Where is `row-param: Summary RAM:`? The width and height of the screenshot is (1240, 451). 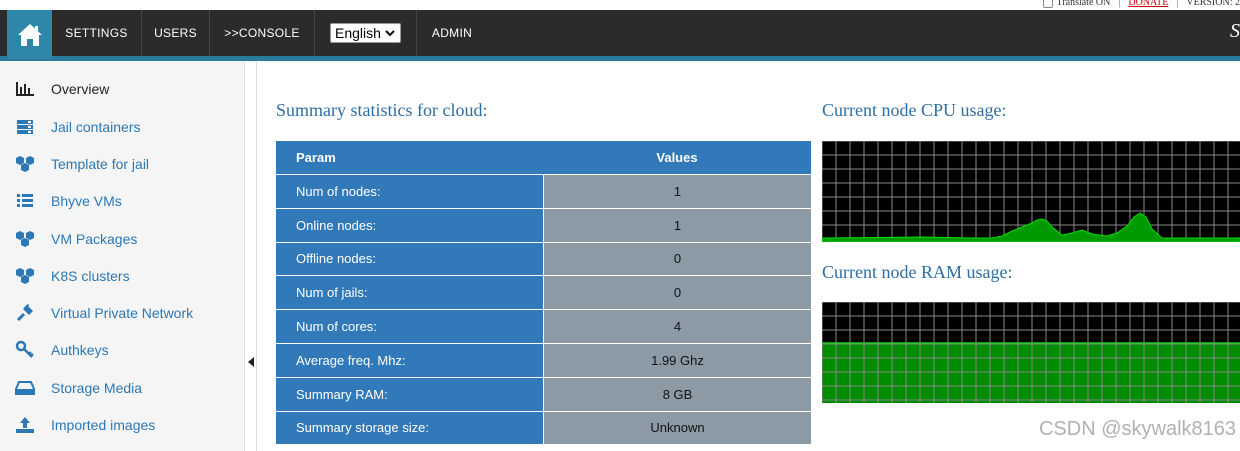
row-param: Summary RAM: is located at coordinates (409, 394).